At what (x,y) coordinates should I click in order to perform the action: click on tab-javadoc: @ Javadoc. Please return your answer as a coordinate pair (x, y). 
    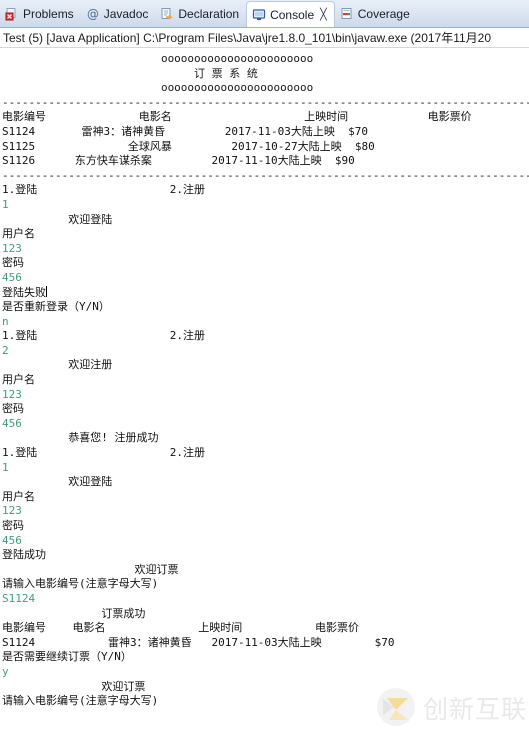
    Looking at the image, I should click on (118, 13).